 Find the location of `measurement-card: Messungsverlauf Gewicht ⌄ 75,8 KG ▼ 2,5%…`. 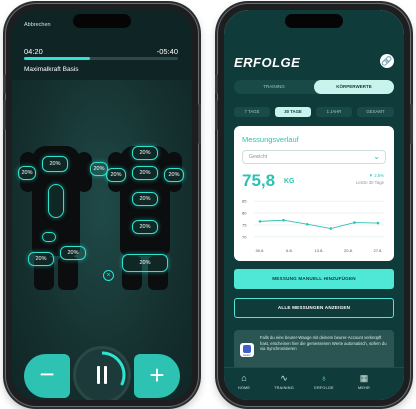

measurement-card: Messungsverlauf Gewicht ⌄ 75,8 KG ▼ 2,5%… is located at coordinates (314, 193).